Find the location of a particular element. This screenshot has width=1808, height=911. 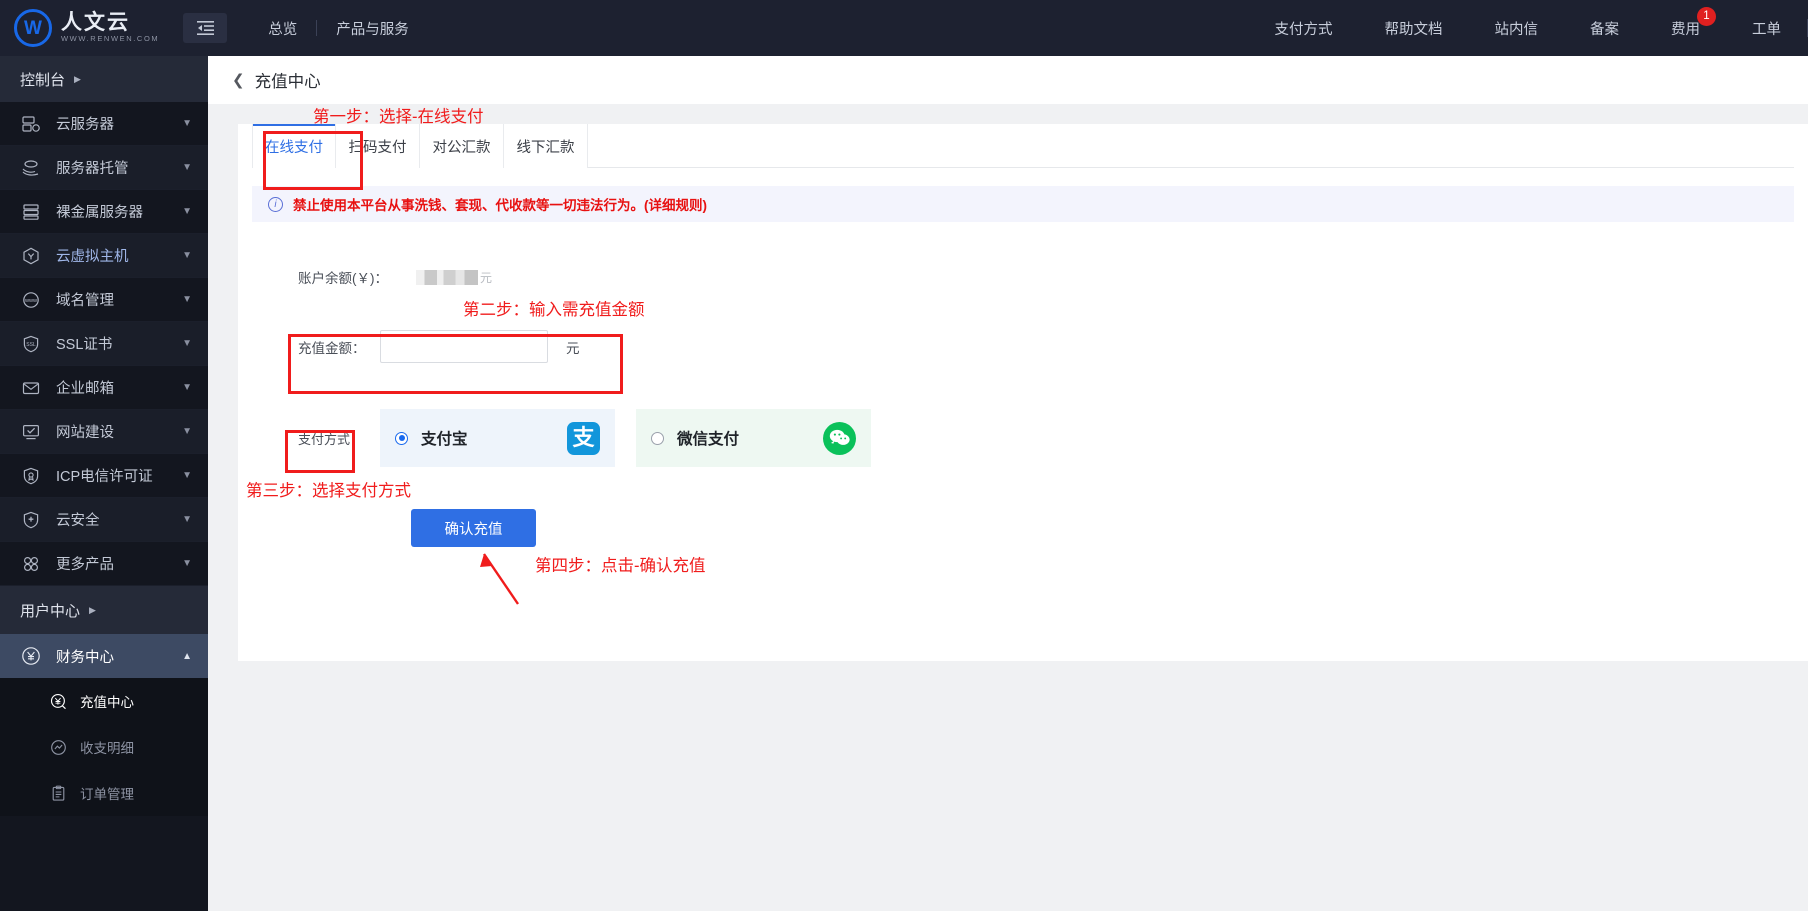

svg-text: www is located at coordinates (31, 301).